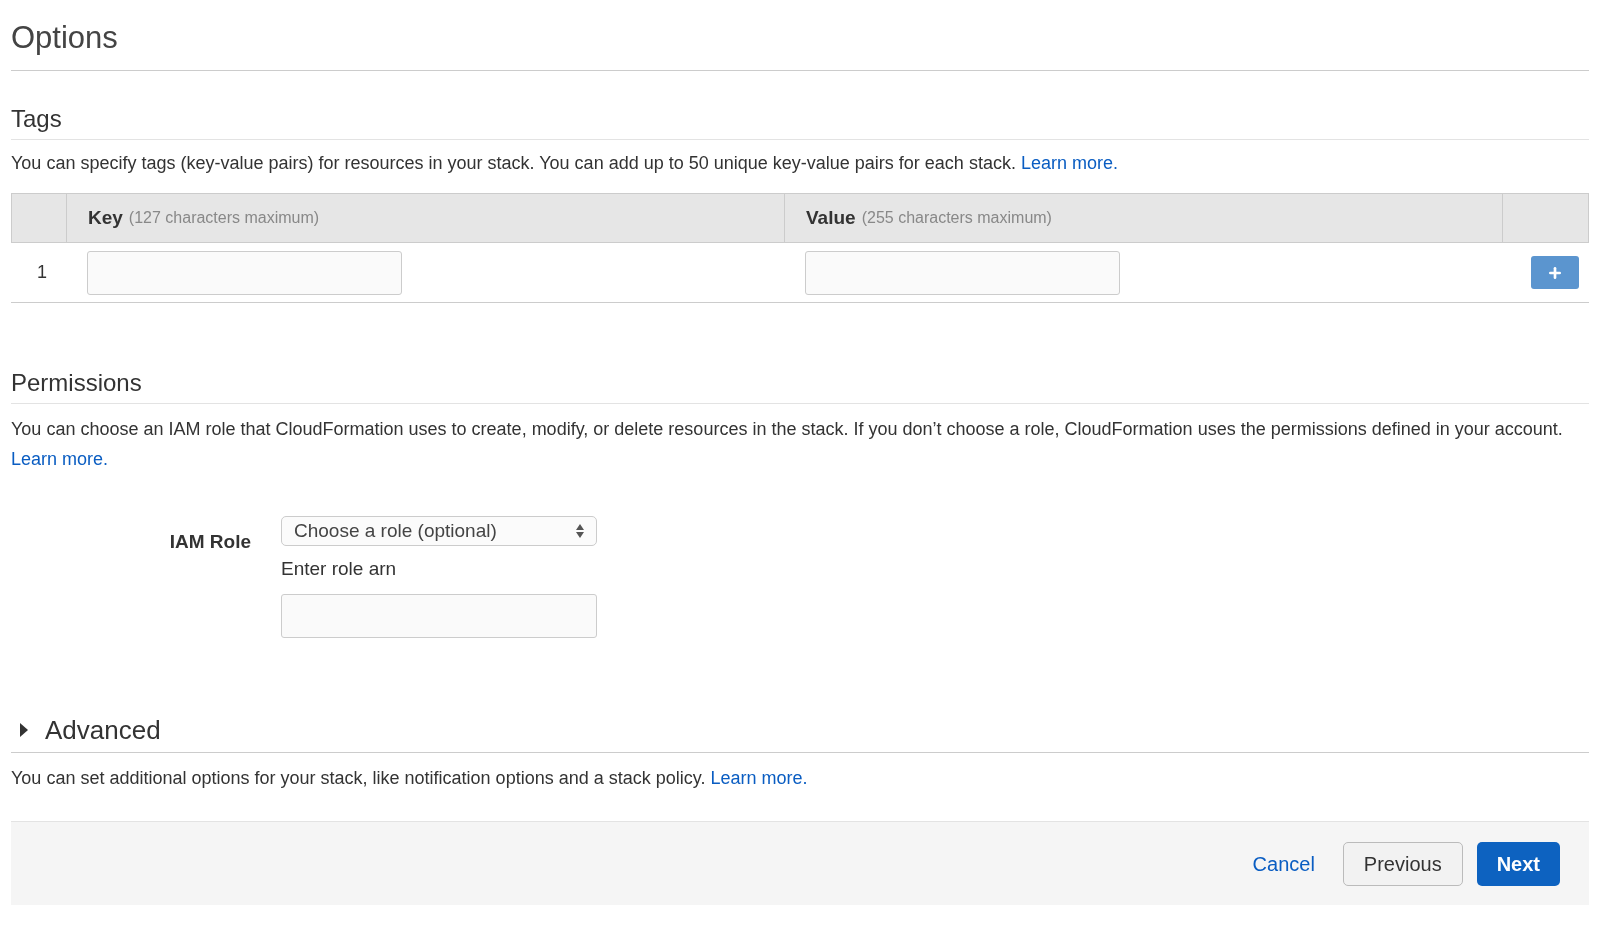 Image resolution: width=1600 pixels, height=948 pixels. I want to click on page-title: Options, so click(64, 35).